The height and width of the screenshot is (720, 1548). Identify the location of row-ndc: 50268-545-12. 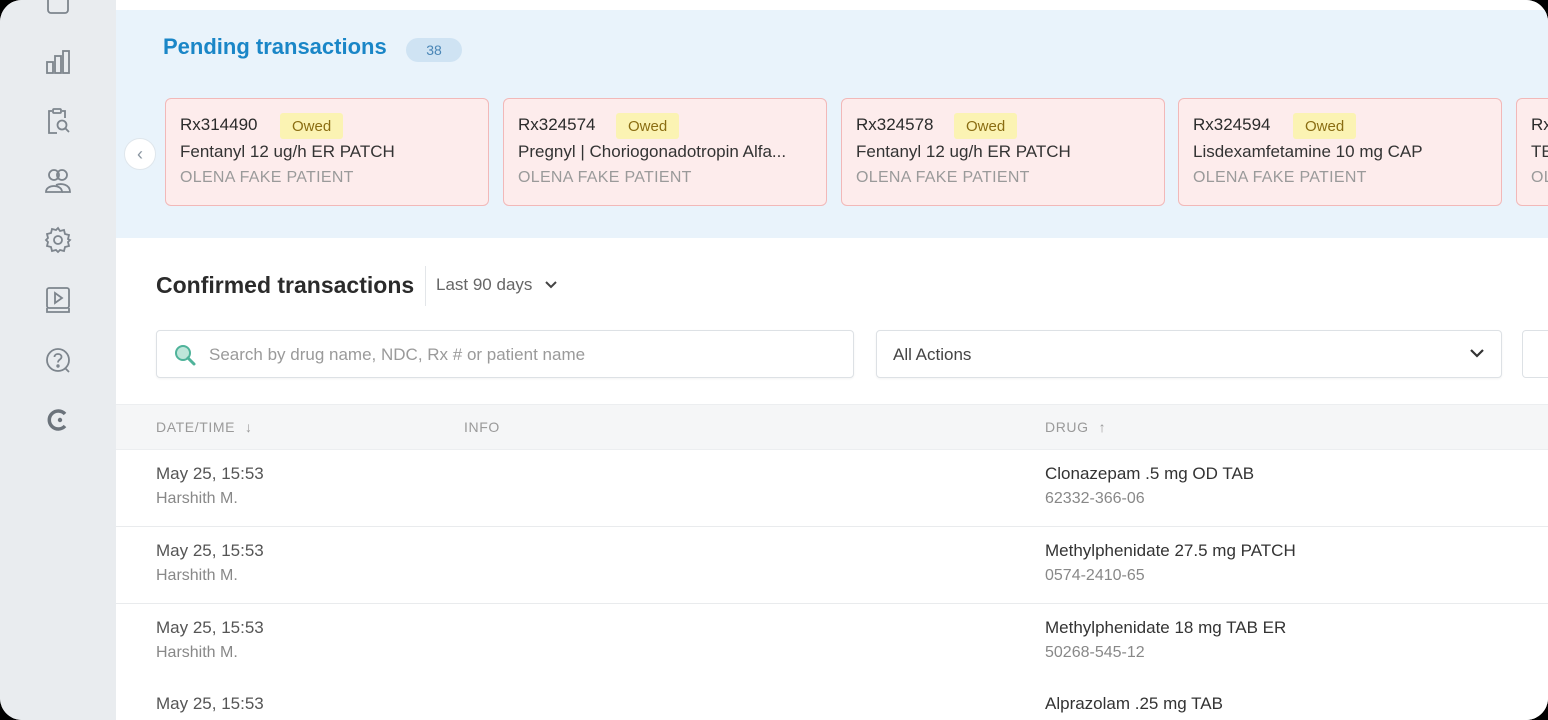
(1095, 652).